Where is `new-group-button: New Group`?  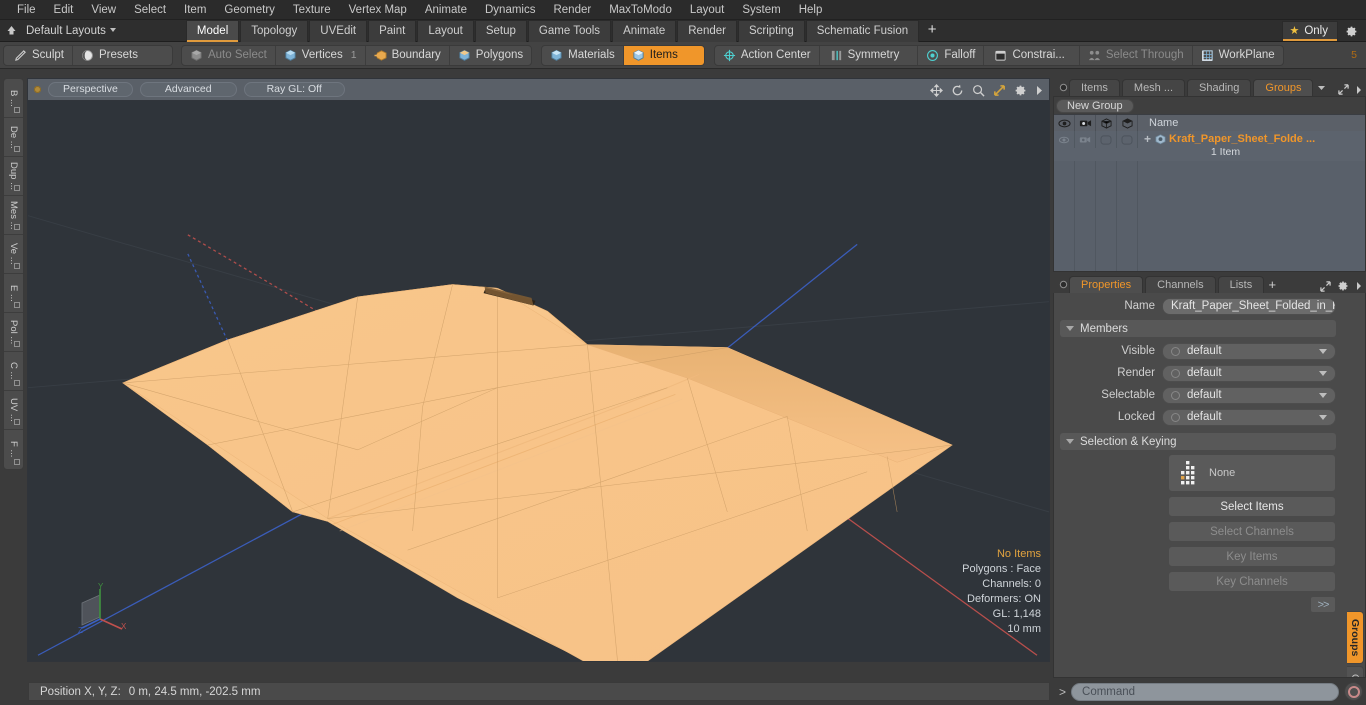
new-group-button: New Group is located at coordinates (1095, 105).